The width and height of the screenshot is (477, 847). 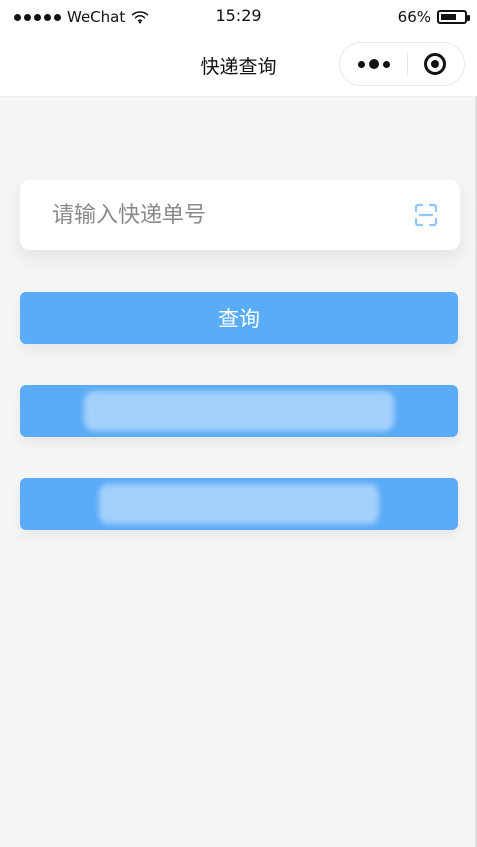 I want to click on target-icon, so click(x=435, y=64).